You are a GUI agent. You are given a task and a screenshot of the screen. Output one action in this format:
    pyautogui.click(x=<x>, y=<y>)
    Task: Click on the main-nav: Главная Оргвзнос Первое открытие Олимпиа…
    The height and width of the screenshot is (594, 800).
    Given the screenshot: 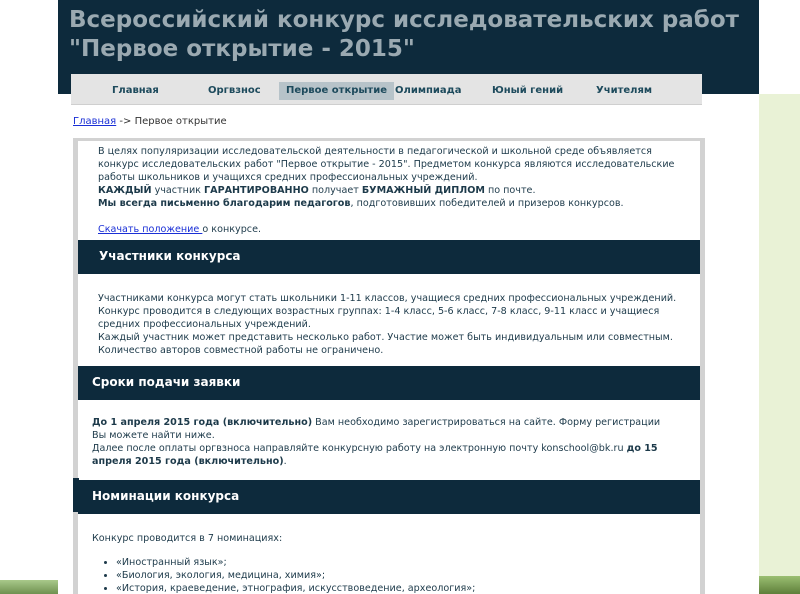 What is the action you would take?
    pyautogui.click(x=386, y=89)
    